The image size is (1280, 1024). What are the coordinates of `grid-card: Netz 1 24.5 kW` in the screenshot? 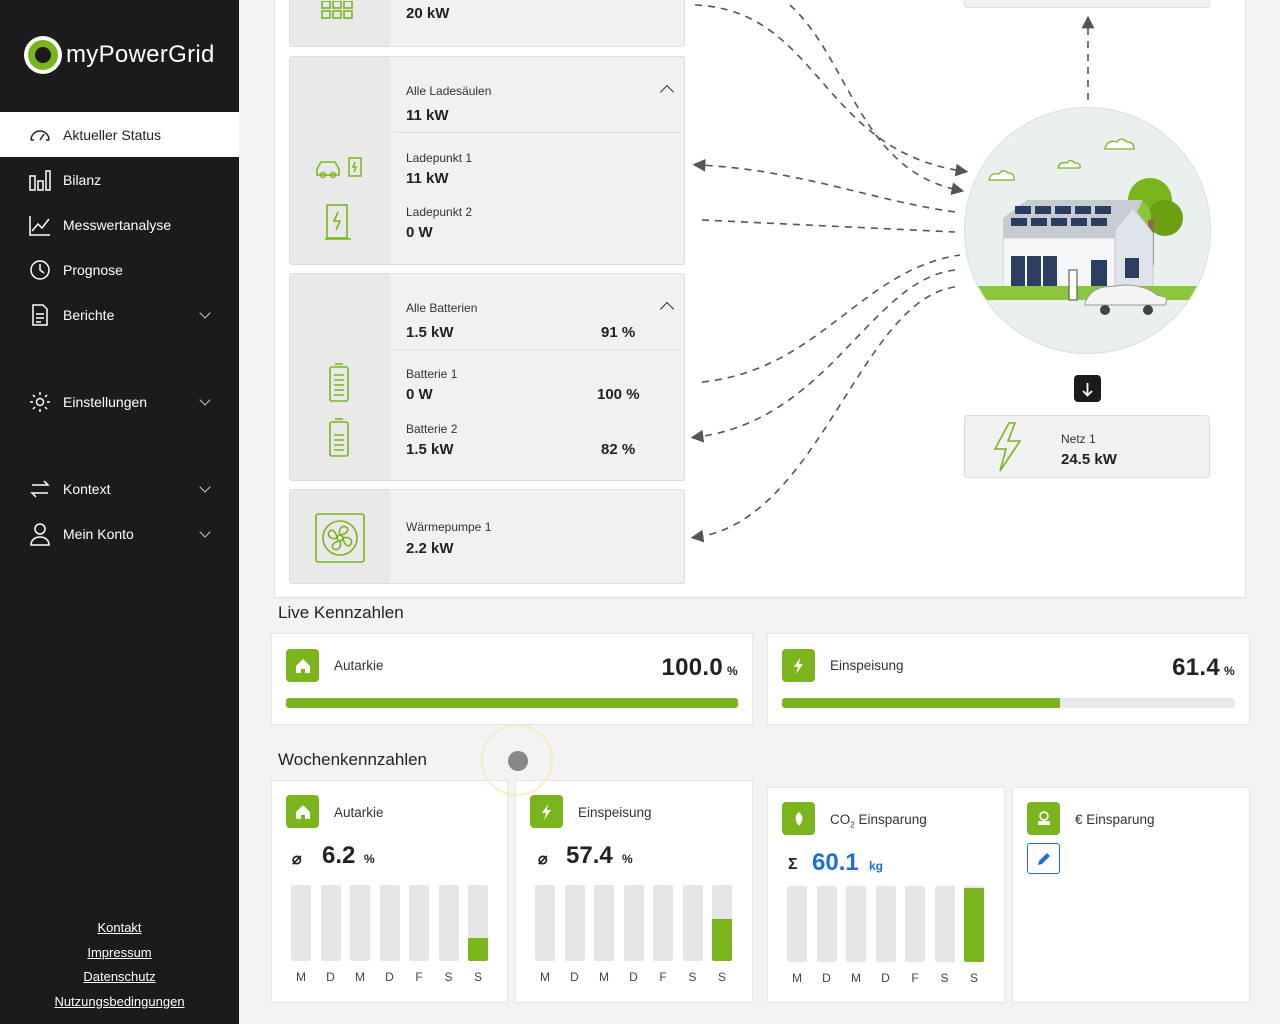 It's located at (1087, 446).